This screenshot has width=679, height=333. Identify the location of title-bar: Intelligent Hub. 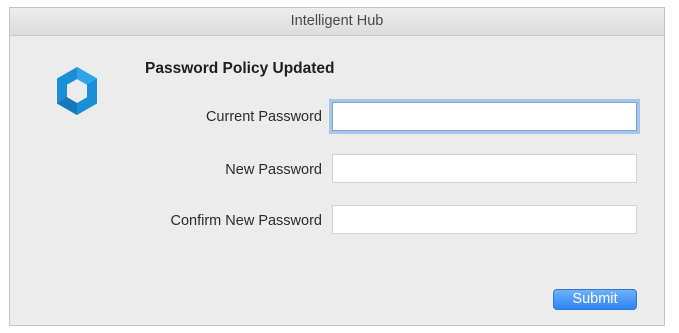
(337, 22).